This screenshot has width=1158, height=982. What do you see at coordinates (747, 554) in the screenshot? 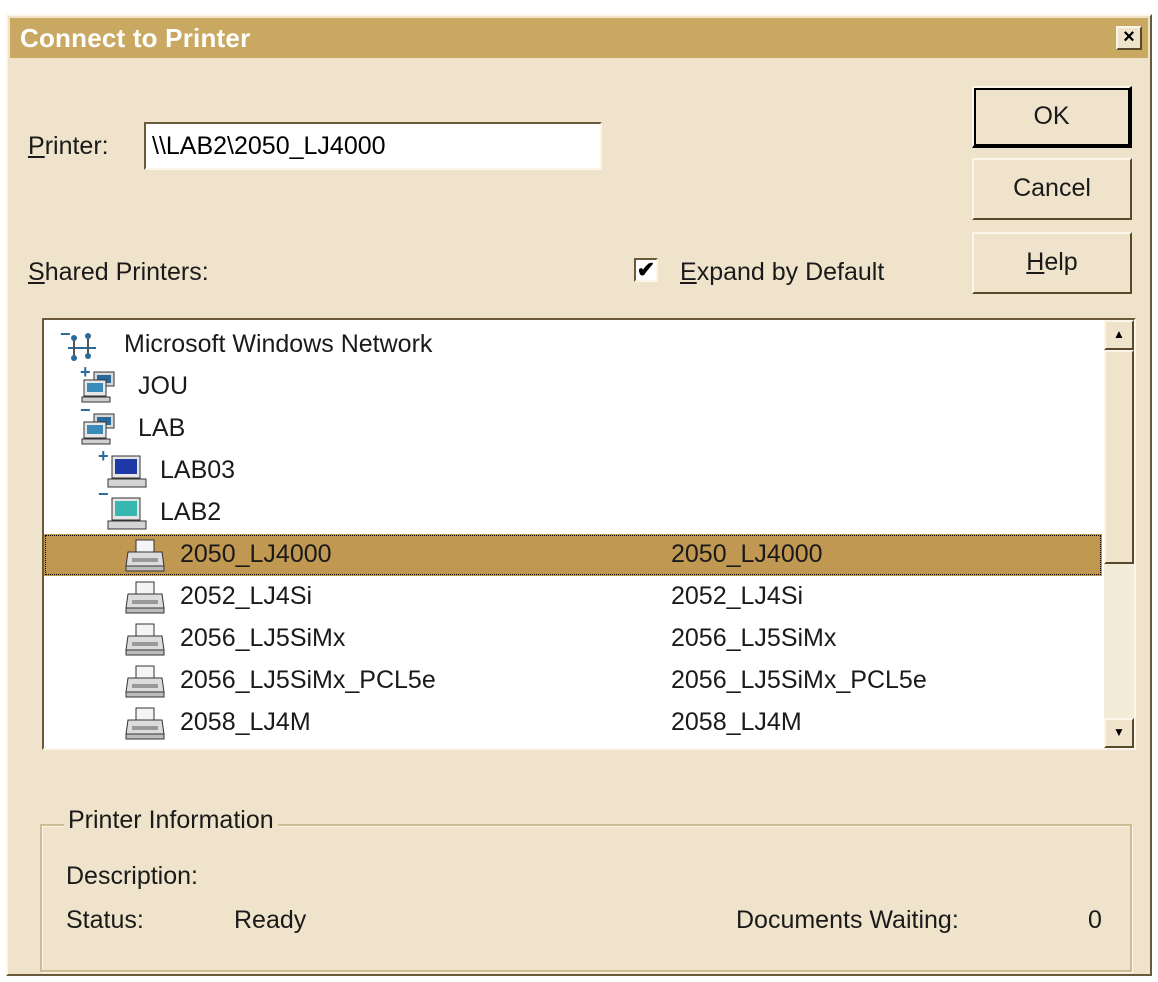
I see `printer-comment: 2050_LJ4000` at bounding box center [747, 554].